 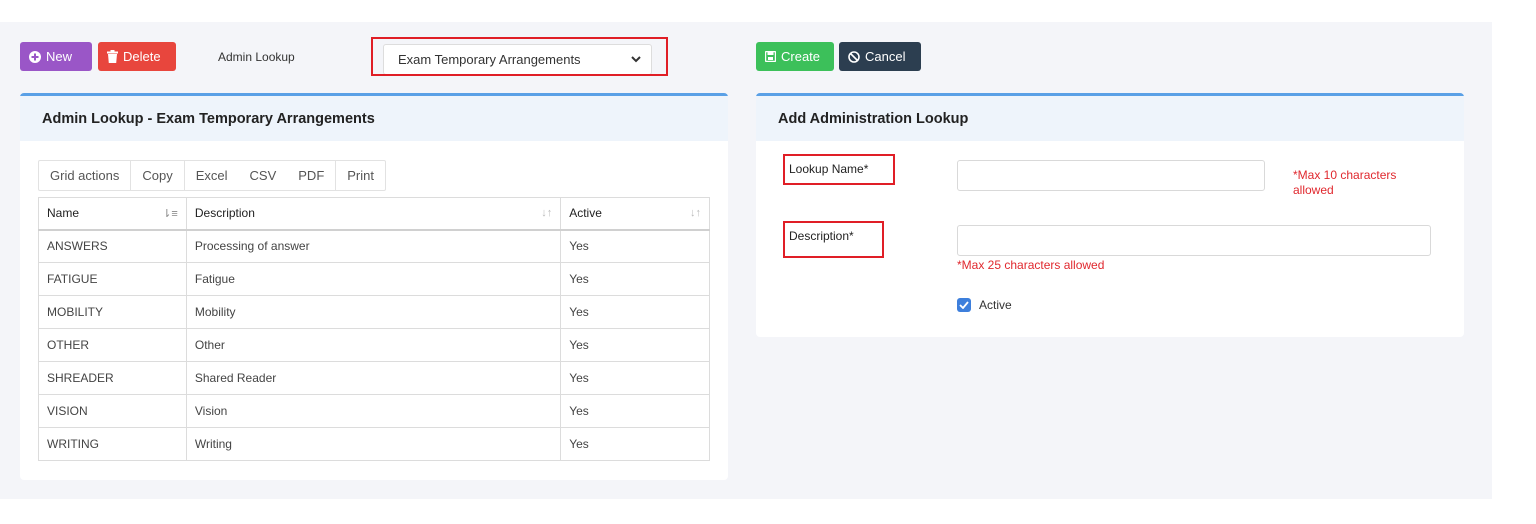 What do you see at coordinates (801, 56) in the screenshot?
I see `create-button-label: Create` at bounding box center [801, 56].